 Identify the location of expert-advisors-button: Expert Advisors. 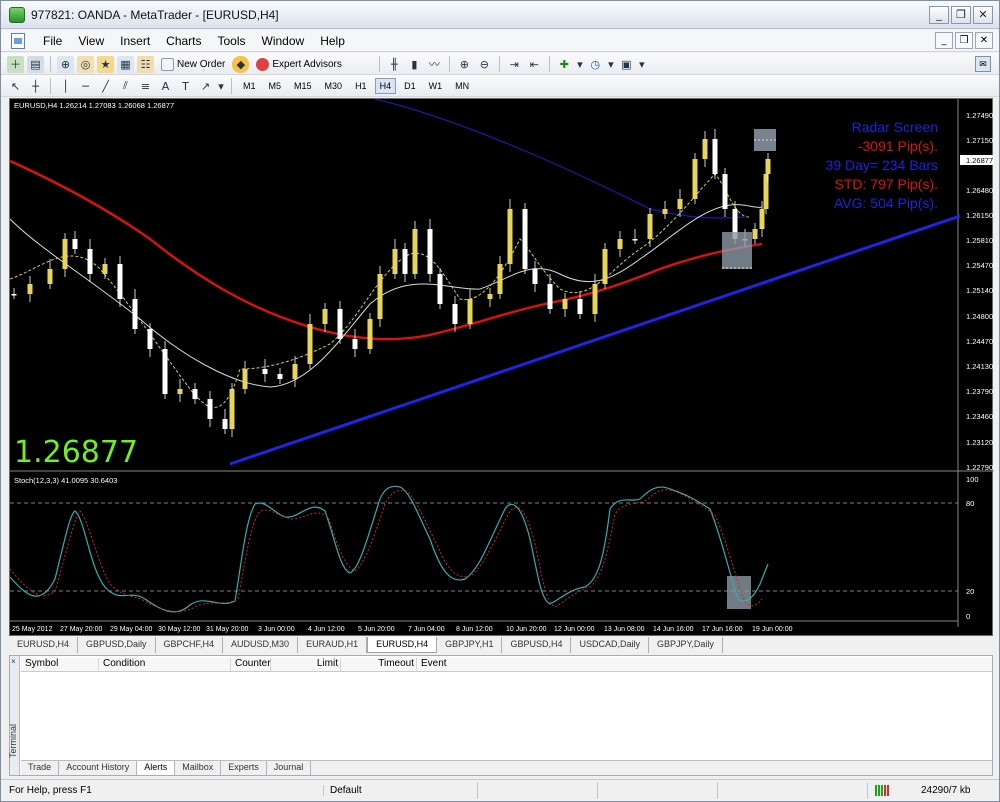
(298, 64).